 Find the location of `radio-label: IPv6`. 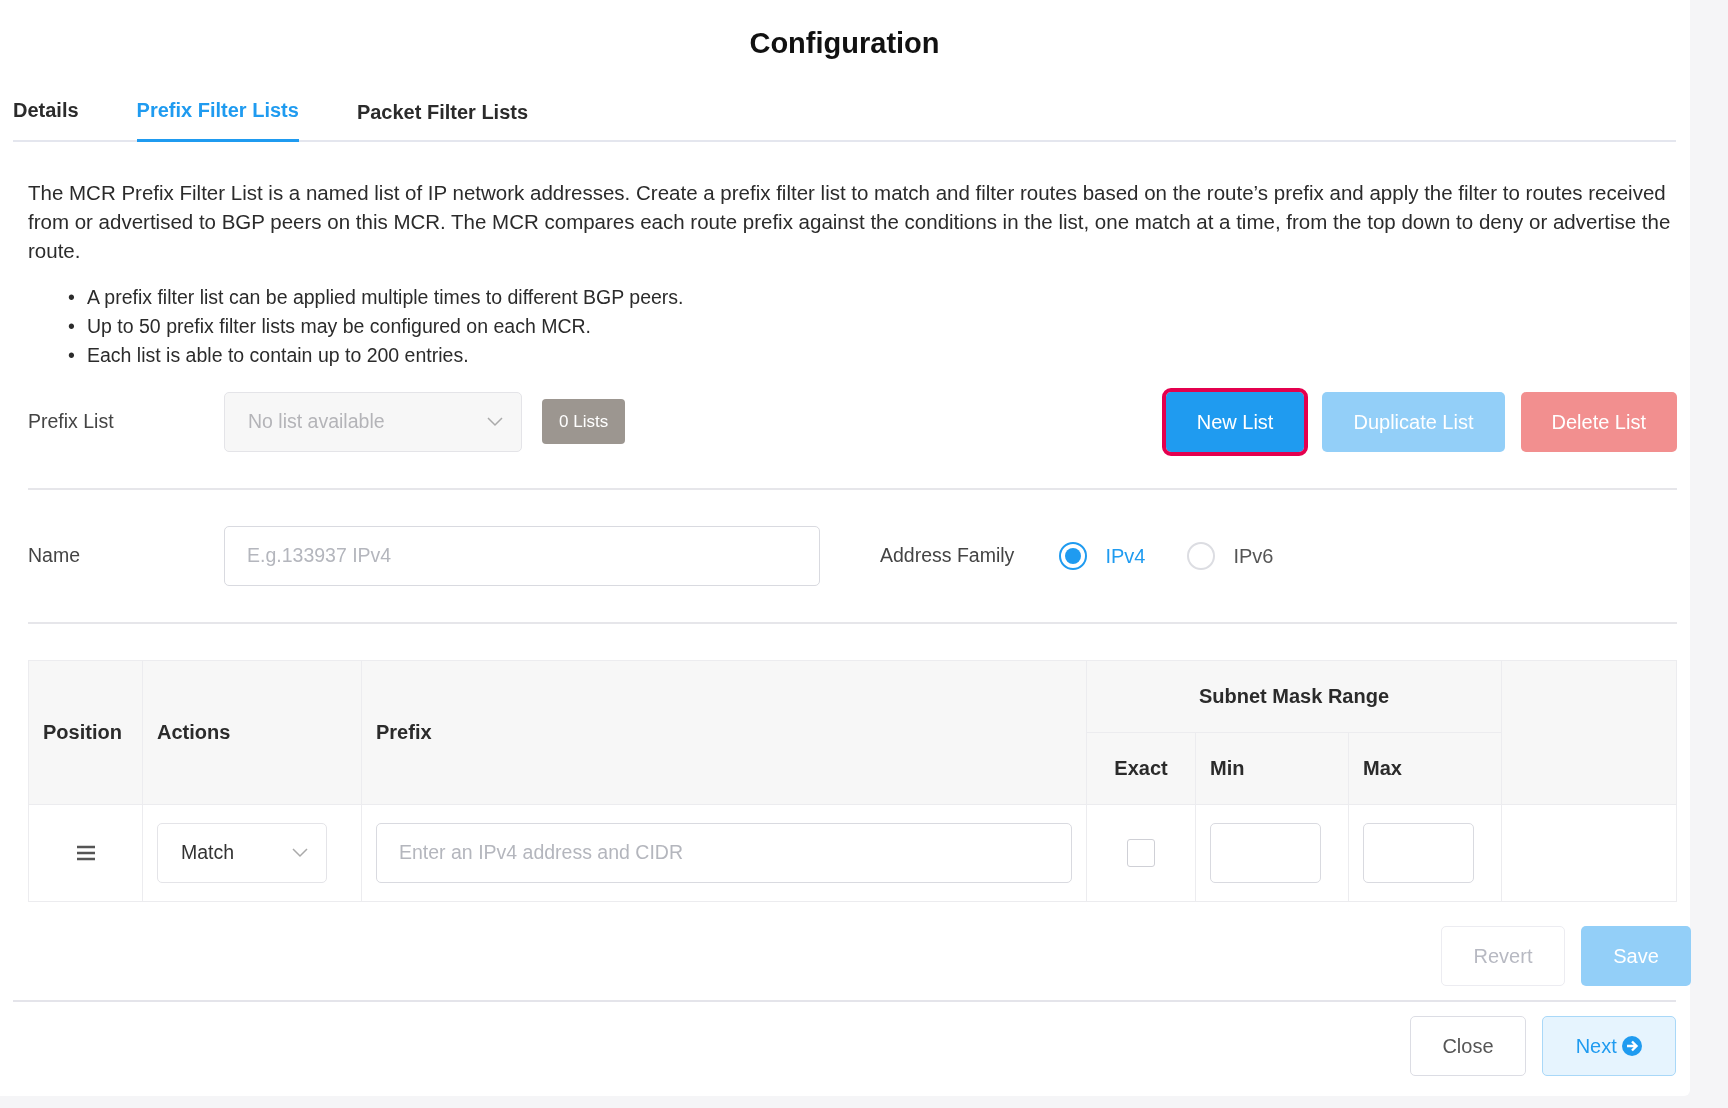

radio-label: IPv6 is located at coordinates (1253, 556).